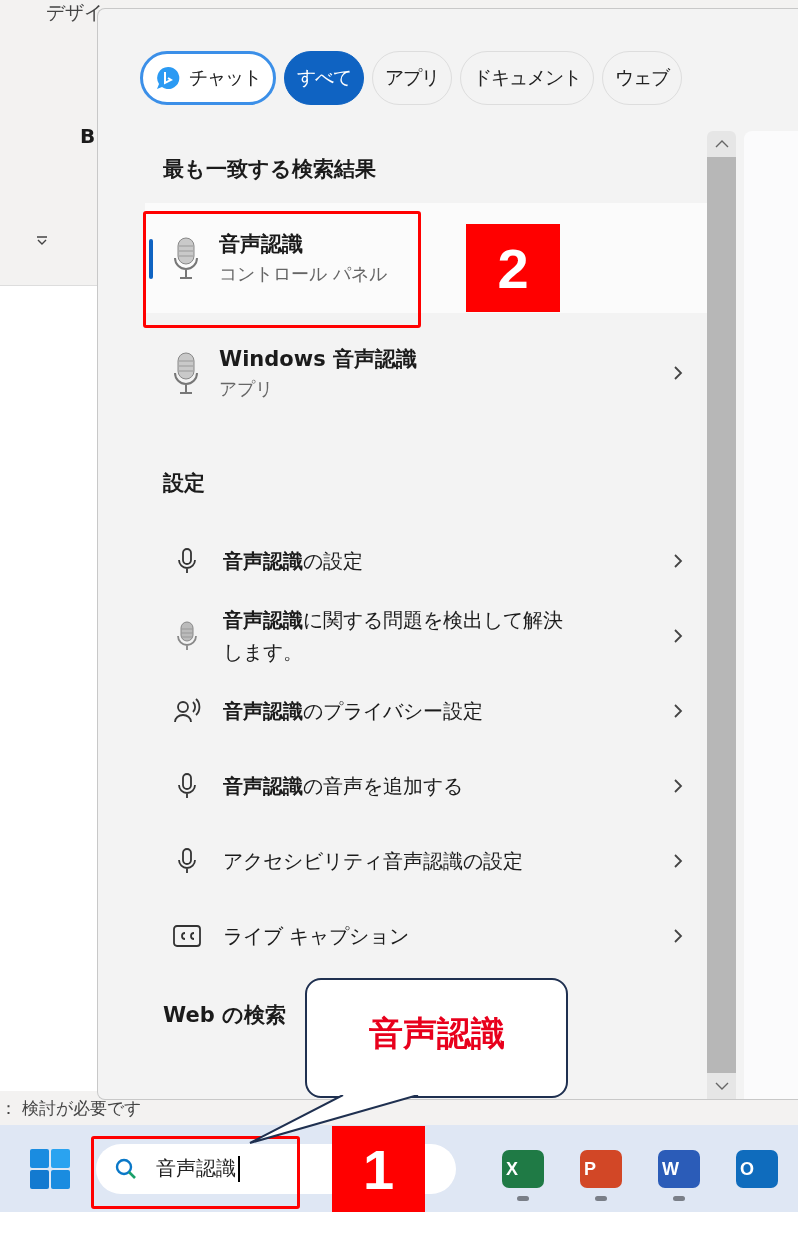  Describe the element at coordinates (88, 136) in the screenshot. I see `bold-button: B` at that location.